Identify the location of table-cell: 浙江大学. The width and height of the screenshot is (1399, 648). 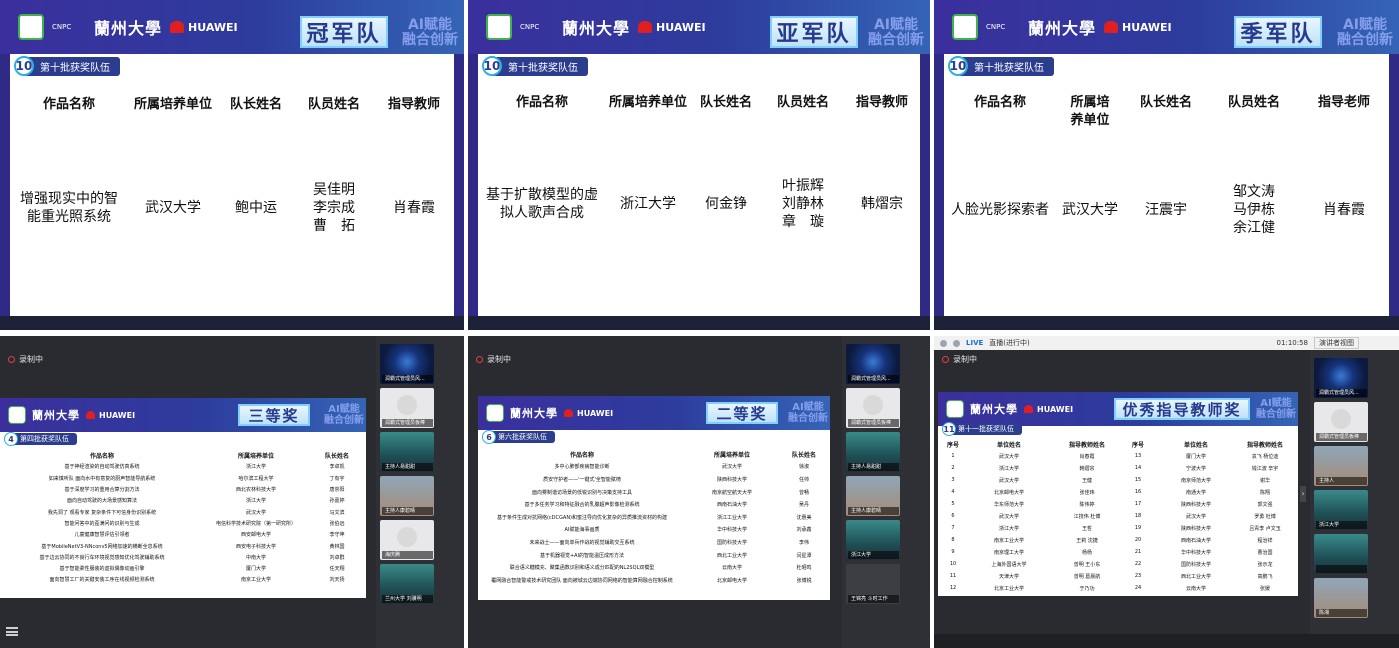
(1008, 528).